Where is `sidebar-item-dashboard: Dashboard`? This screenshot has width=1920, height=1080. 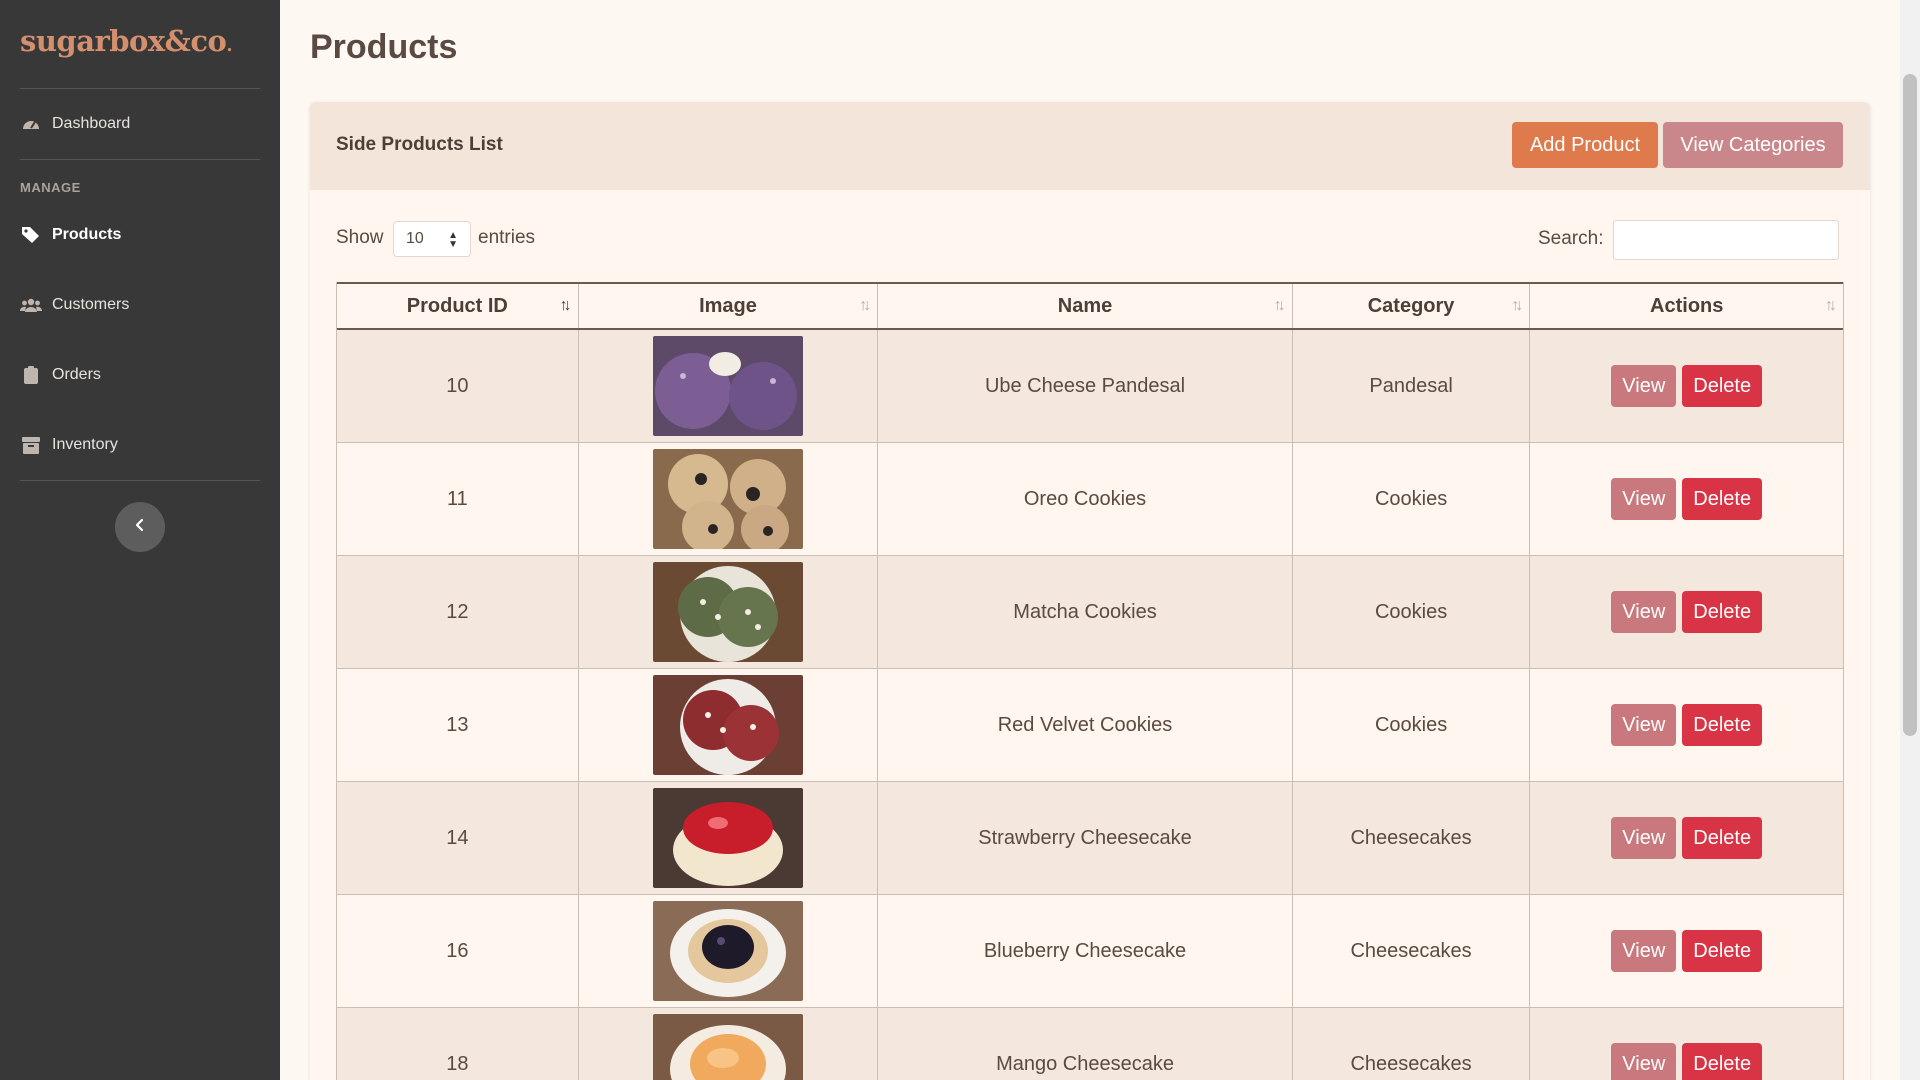
sidebar-item-dashboard: Dashboard is located at coordinates (140, 124).